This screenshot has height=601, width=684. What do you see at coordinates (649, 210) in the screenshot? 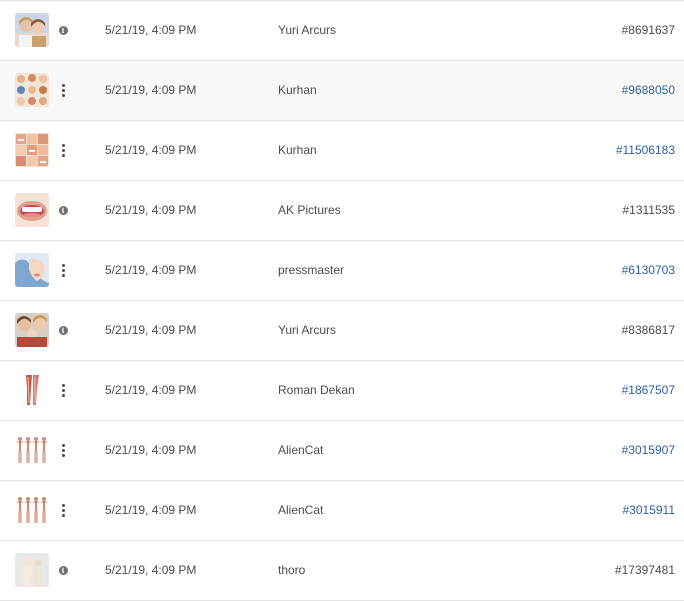
I see `row-asset-id: #1311535` at bounding box center [649, 210].